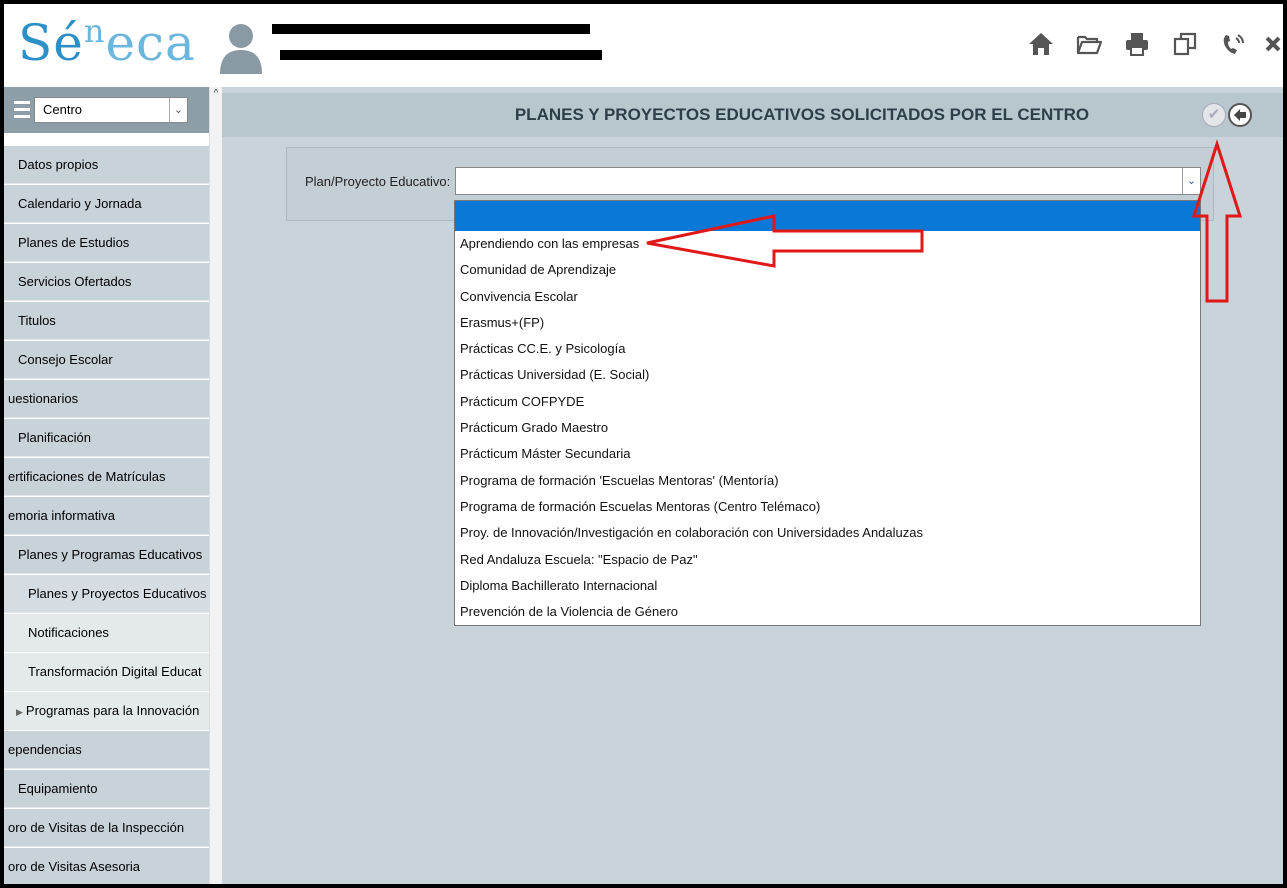 Image resolution: width=1287 pixels, height=888 pixels. Describe the element at coordinates (828, 181) in the screenshot. I see `plan-select: ⌄` at that location.